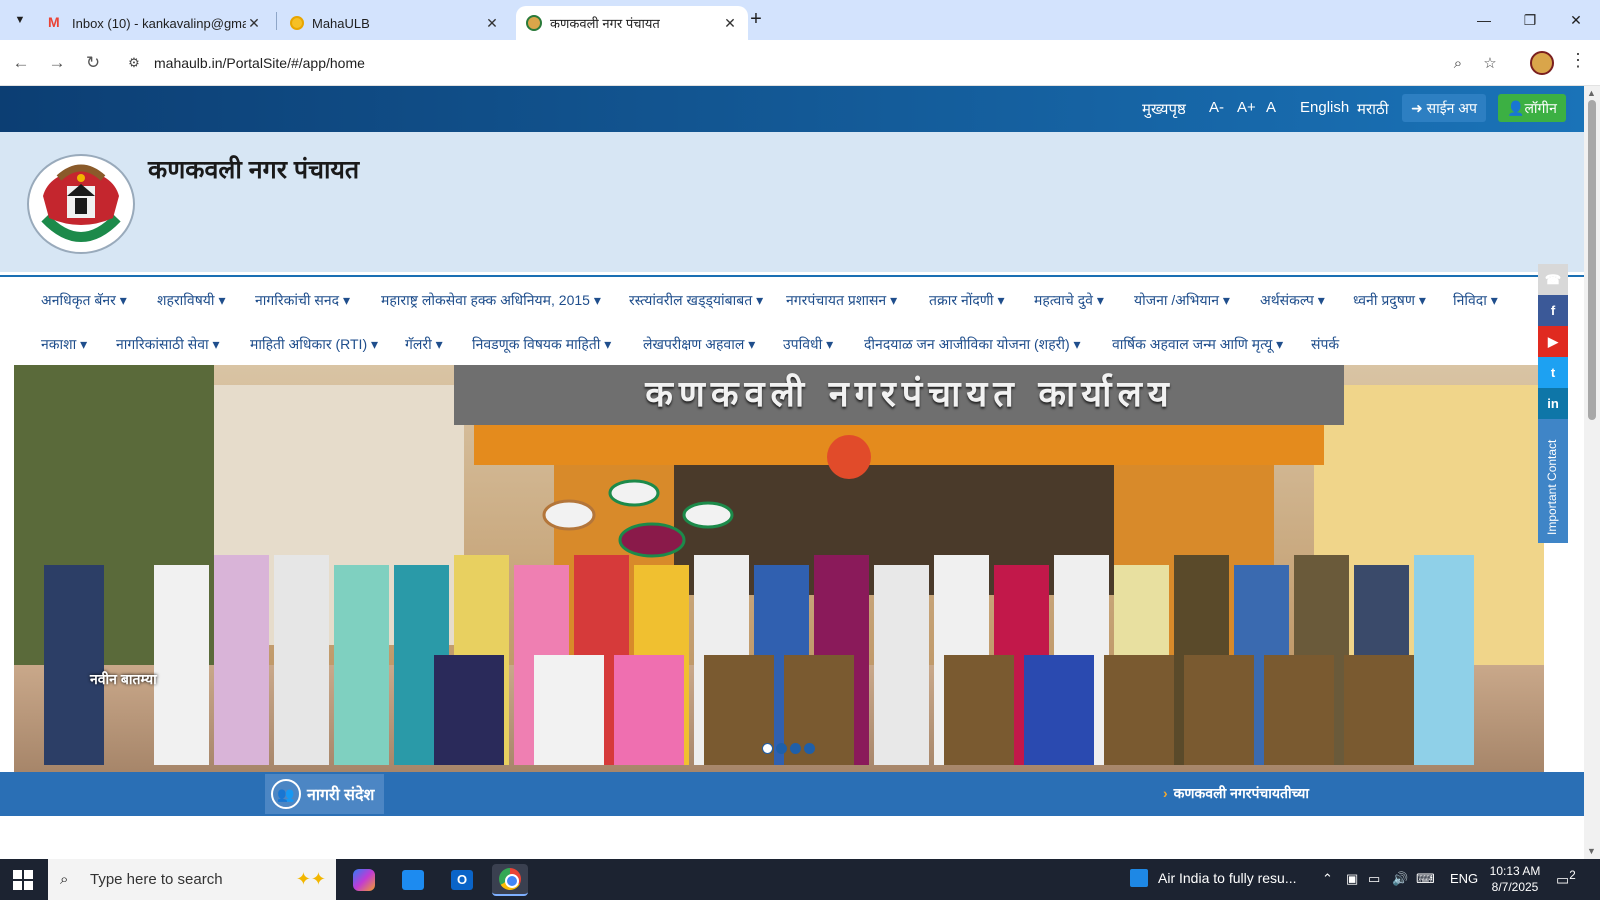 The image size is (1600, 900). I want to click on twitter-icon: t, so click(1553, 372).